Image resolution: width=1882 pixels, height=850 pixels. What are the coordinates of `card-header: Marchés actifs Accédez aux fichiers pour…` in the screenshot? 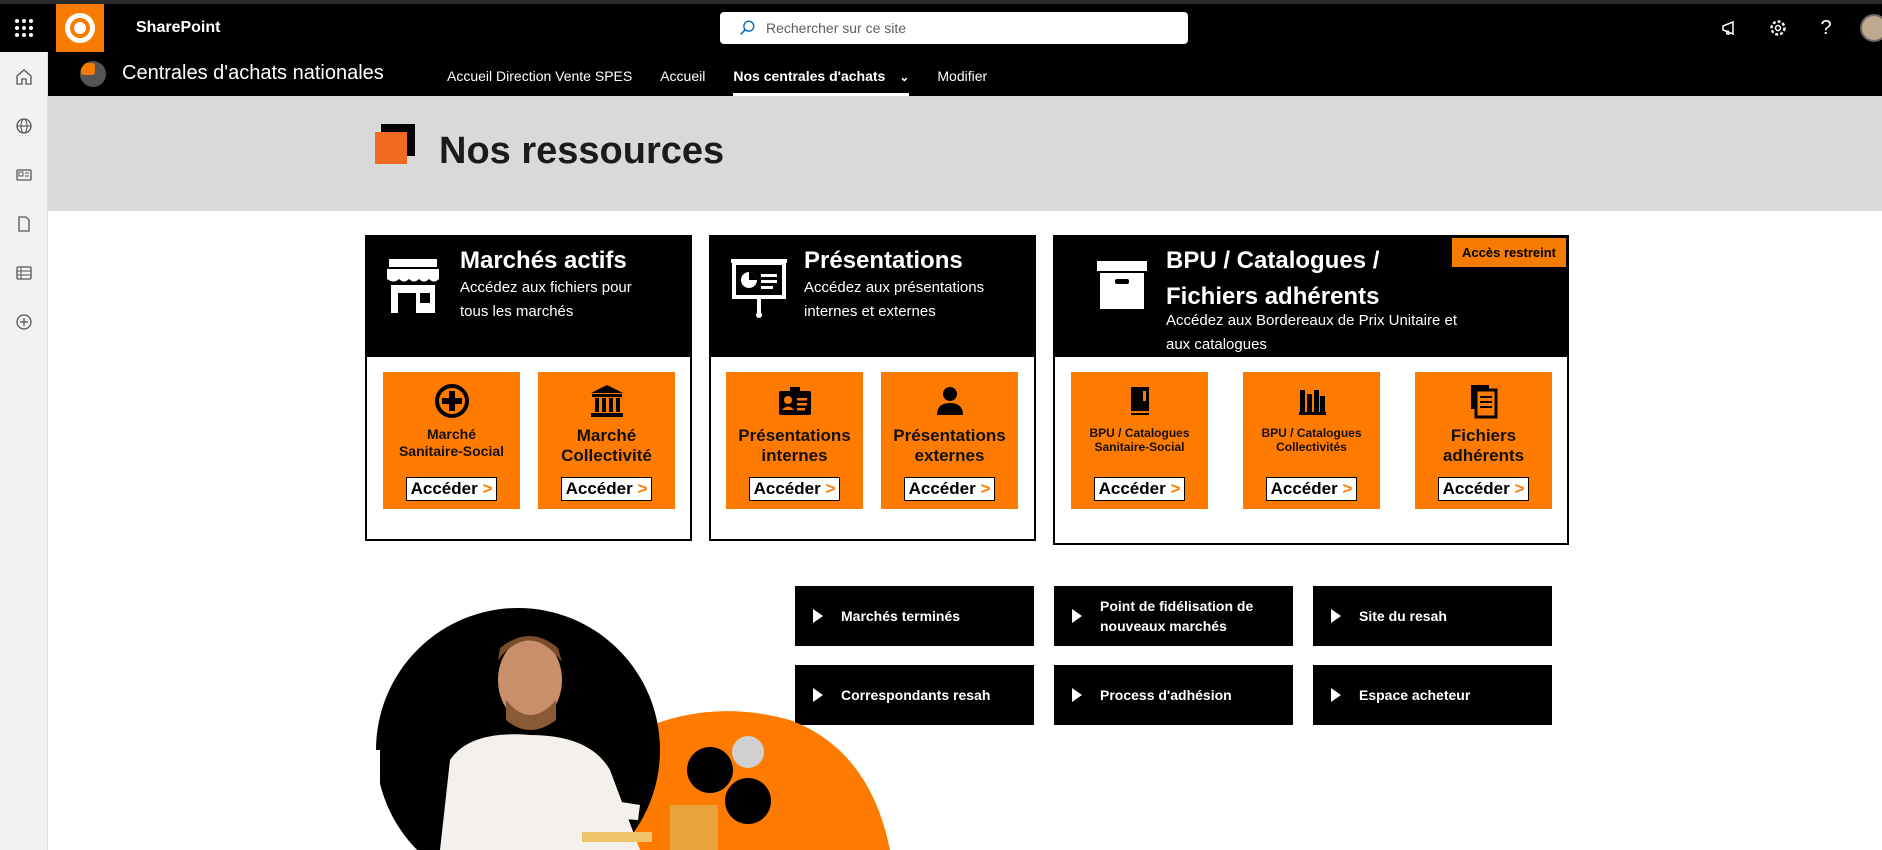 It's located at (528, 297).